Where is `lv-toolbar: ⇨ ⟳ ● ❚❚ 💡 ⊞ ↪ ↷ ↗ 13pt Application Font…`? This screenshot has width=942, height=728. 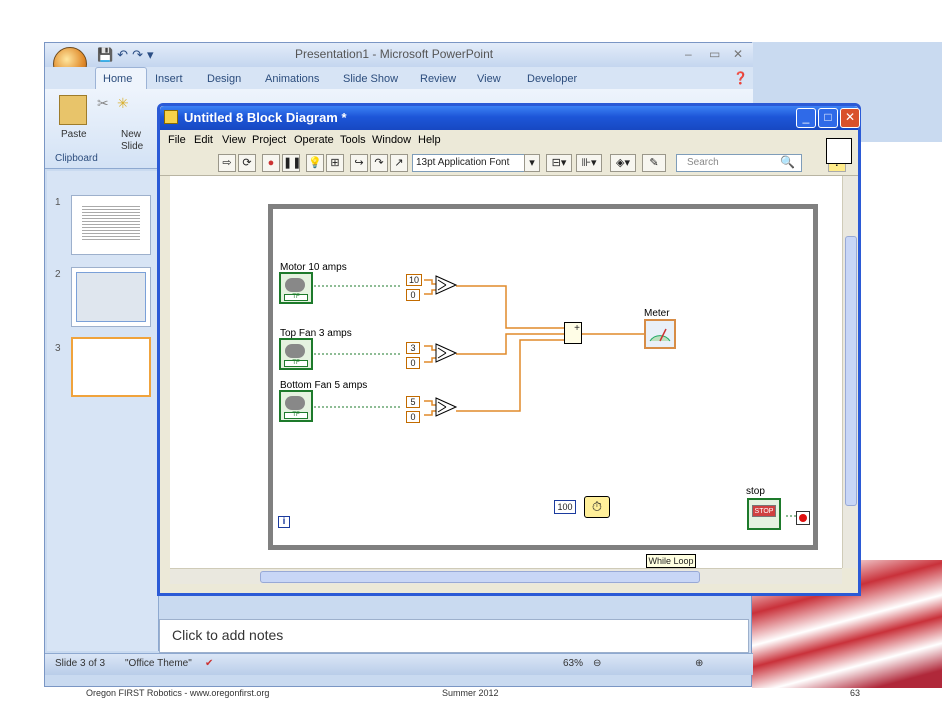
lv-toolbar: ⇨ ⟳ ● ❚❚ 💡 ⊞ ↪ ↷ ↗ 13pt Application Font… is located at coordinates (509, 163).